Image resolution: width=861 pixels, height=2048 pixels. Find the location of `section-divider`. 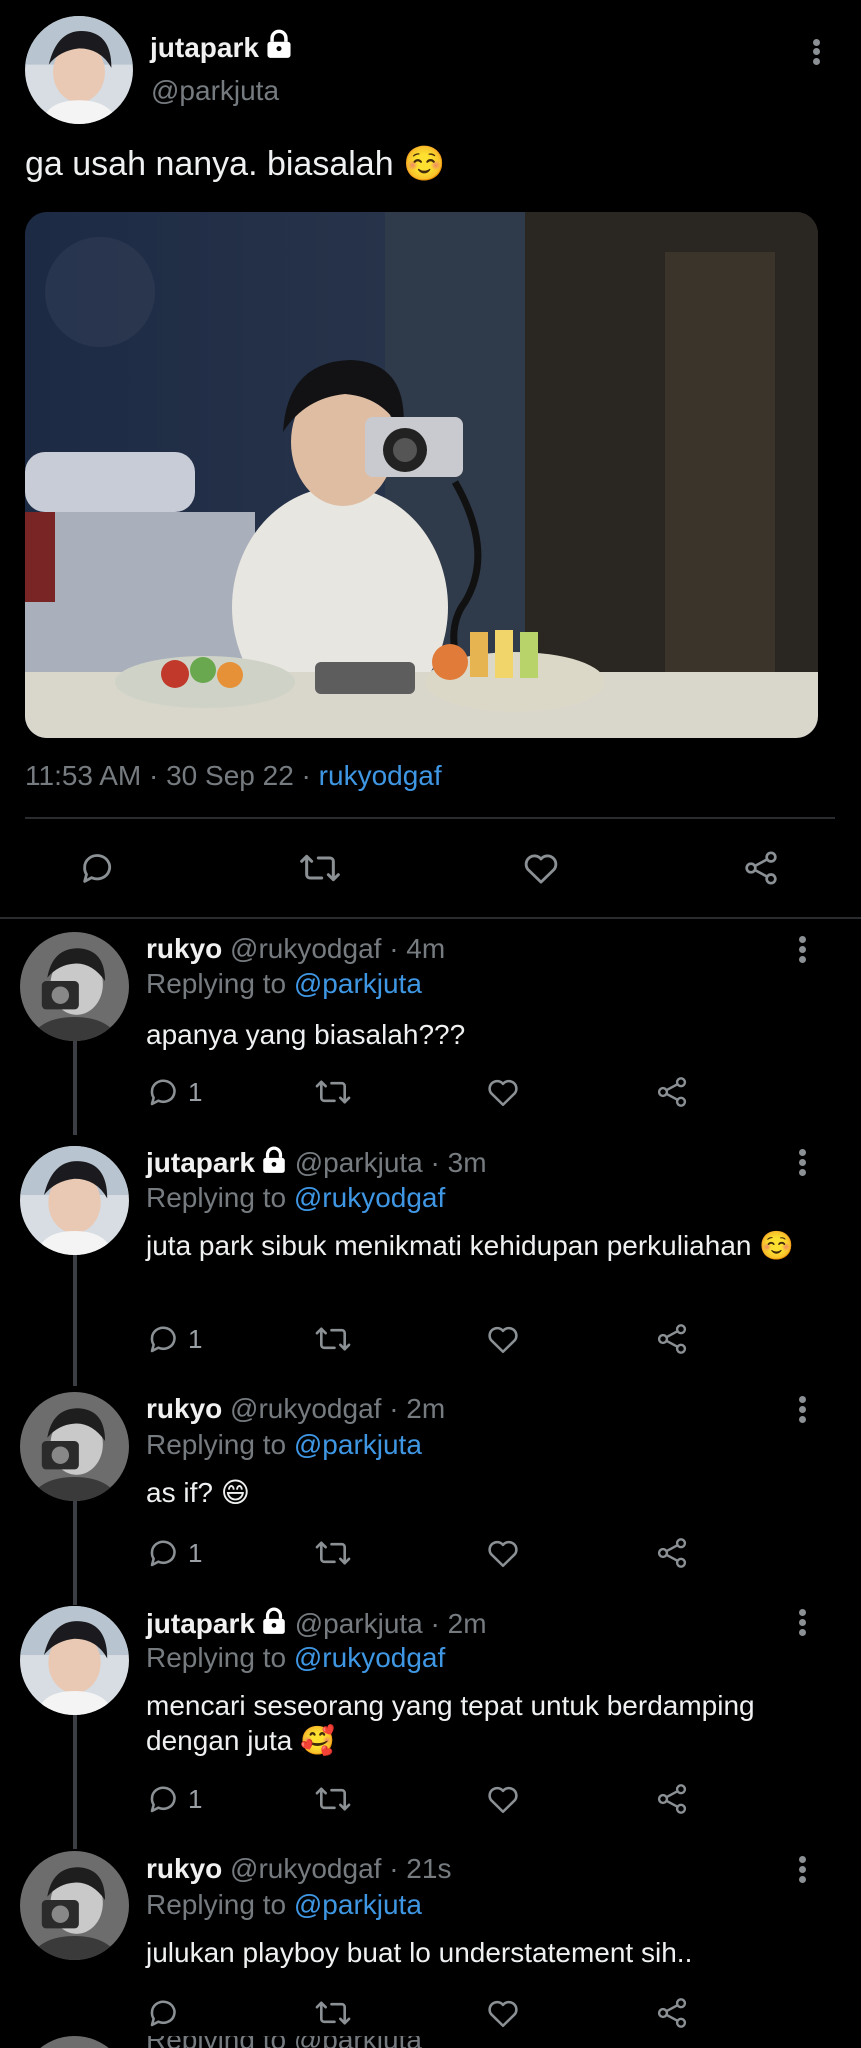

section-divider is located at coordinates (430, 918).